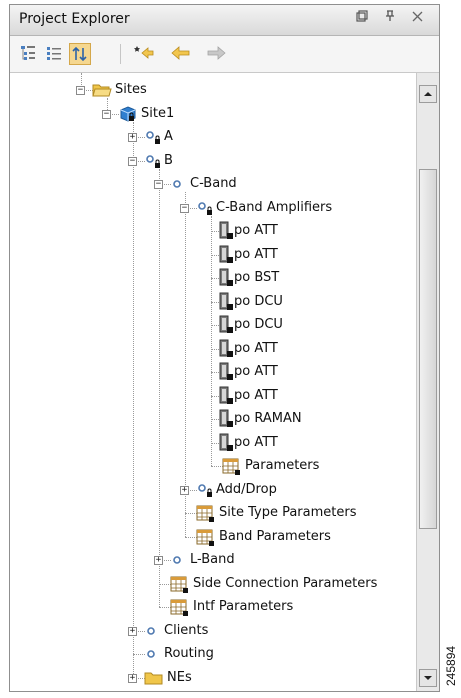 This screenshot has width=461, height=698. I want to click on panel-title: Project Explorer, so click(74, 19).